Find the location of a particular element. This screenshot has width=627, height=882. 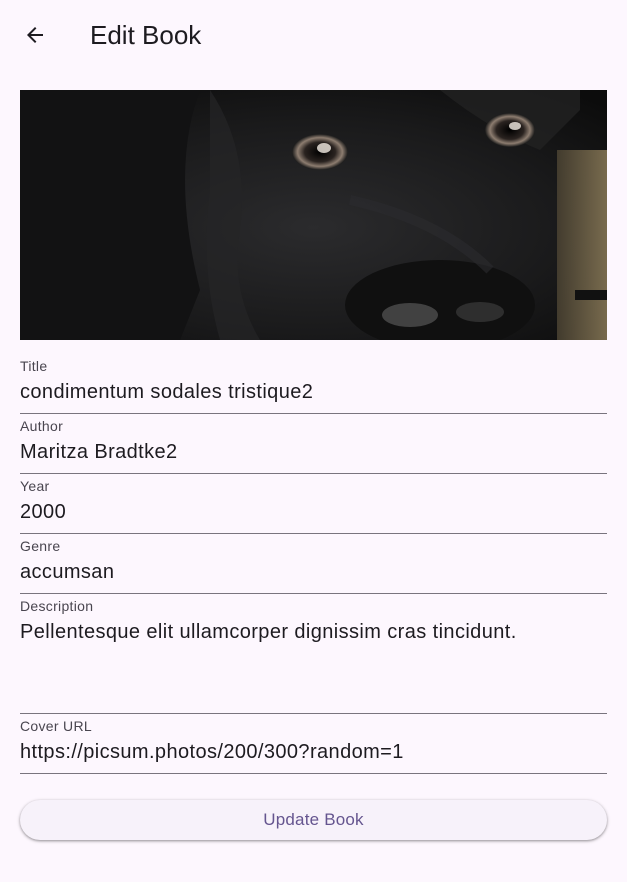

genre-input: accumsan is located at coordinates (313, 572).